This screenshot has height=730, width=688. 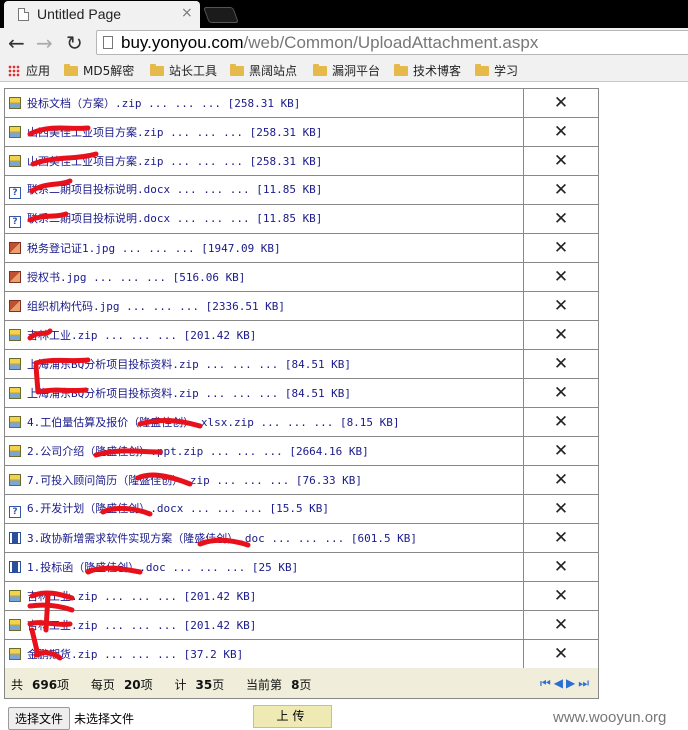 What do you see at coordinates (102, 14) in the screenshot?
I see `tab-untitled-page: Untitled Page ×` at bounding box center [102, 14].